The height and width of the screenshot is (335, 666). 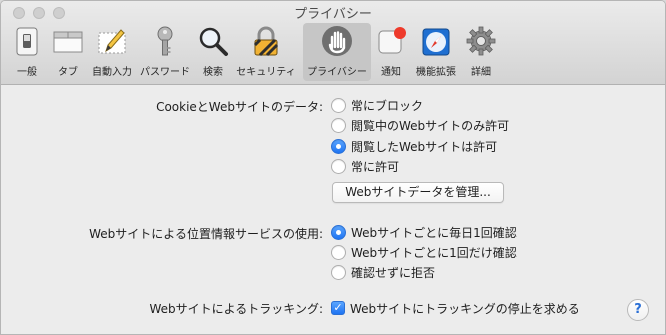 I want to click on tab-extensions-label: 機能拡張, so click(x=436, y=72).